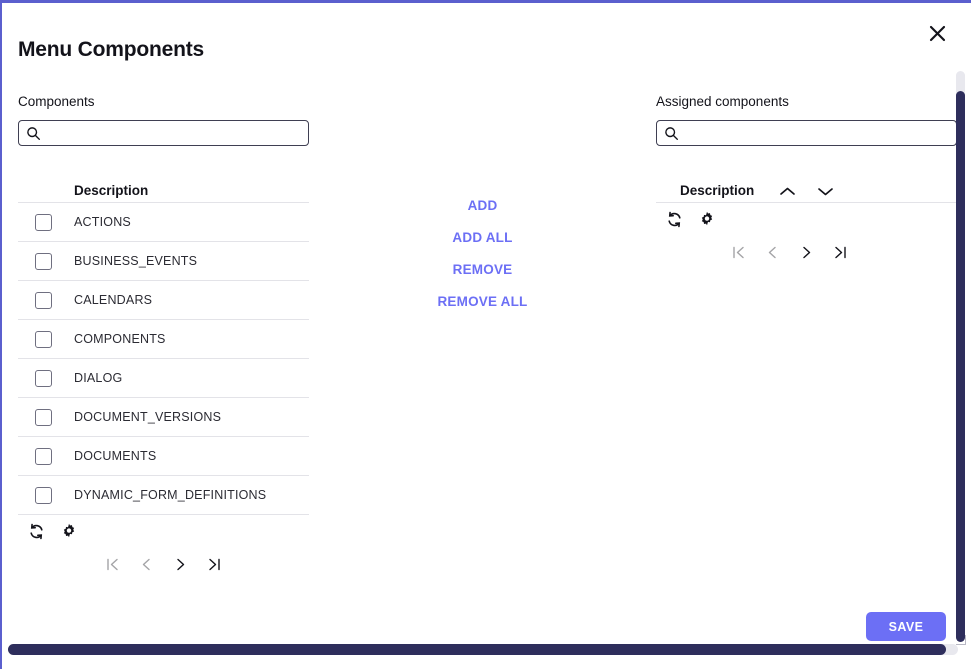 This screenshot has width=971, height=669. Describe the element at coordinates (483, 205) in the screenshot. I see `add-button: ADD` at that location.